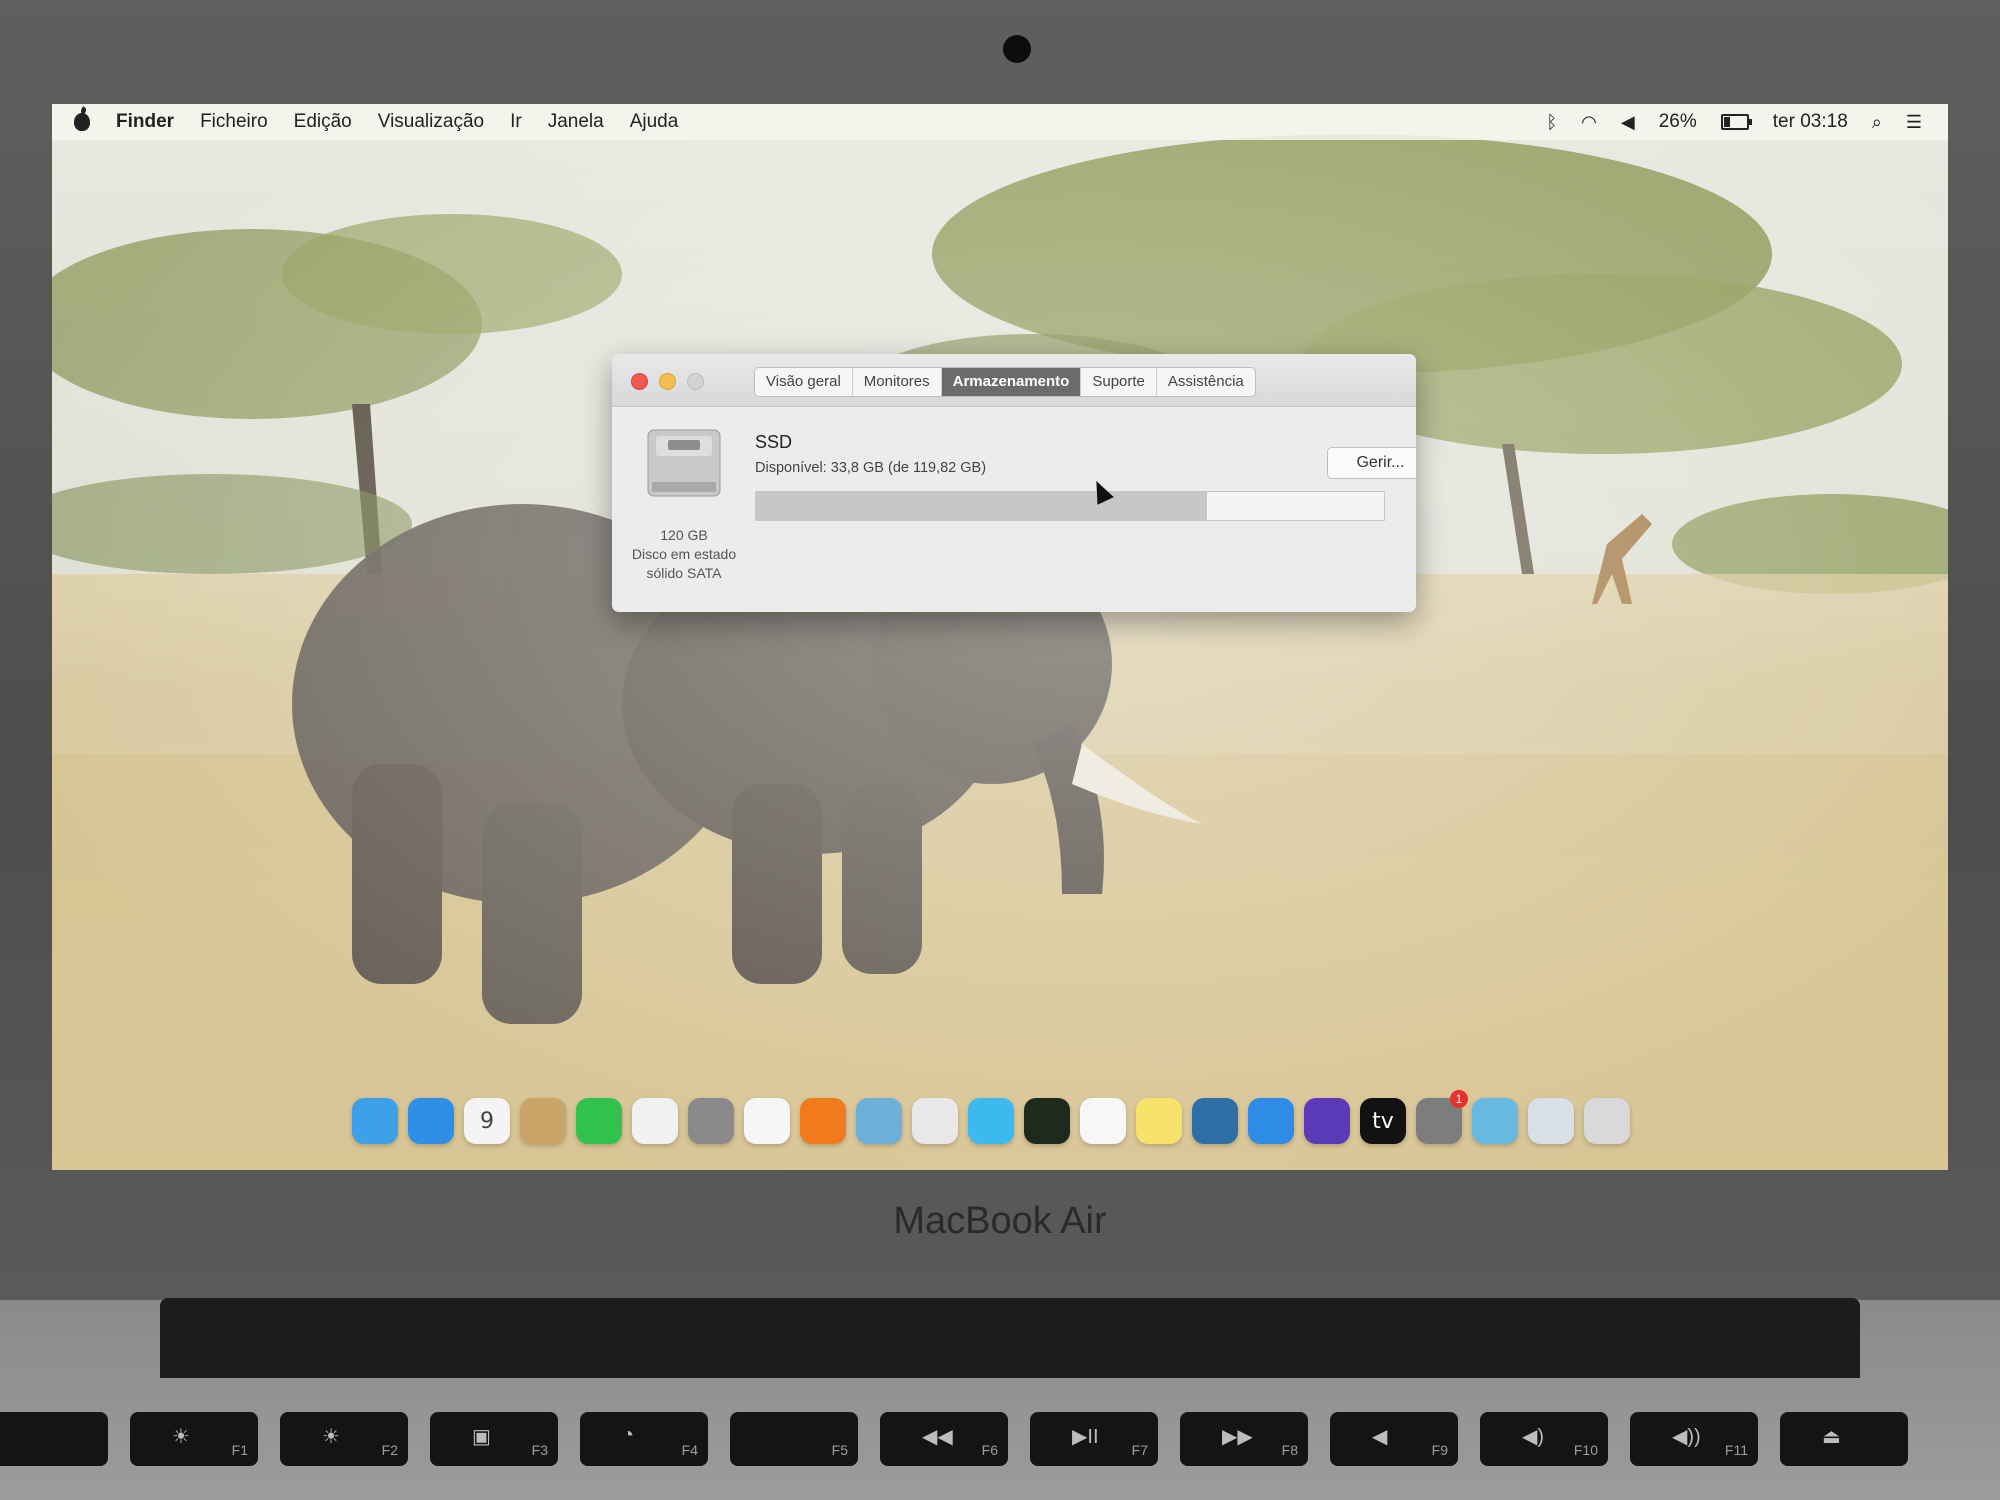 Image resolution: width=2000 pixels, height=1500 pixels. I want to click on dock: 9 tv 1, so click(991, 1121).